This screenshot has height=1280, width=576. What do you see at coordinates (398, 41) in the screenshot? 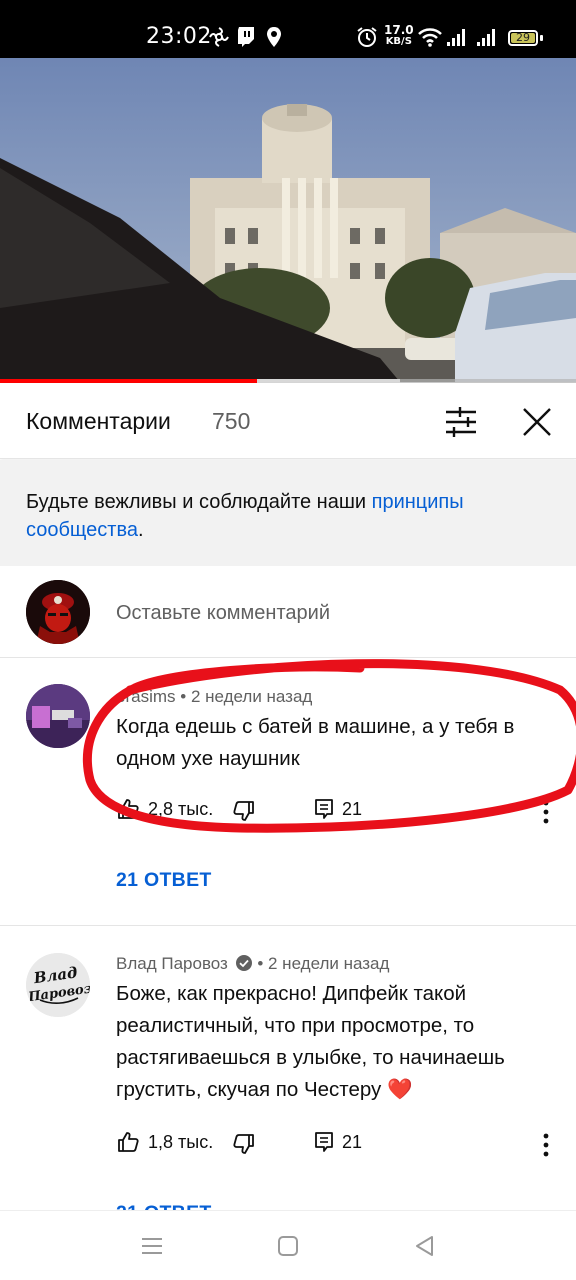
I see `net-speed-unit: KB/S` at bounding box center [398, 41].